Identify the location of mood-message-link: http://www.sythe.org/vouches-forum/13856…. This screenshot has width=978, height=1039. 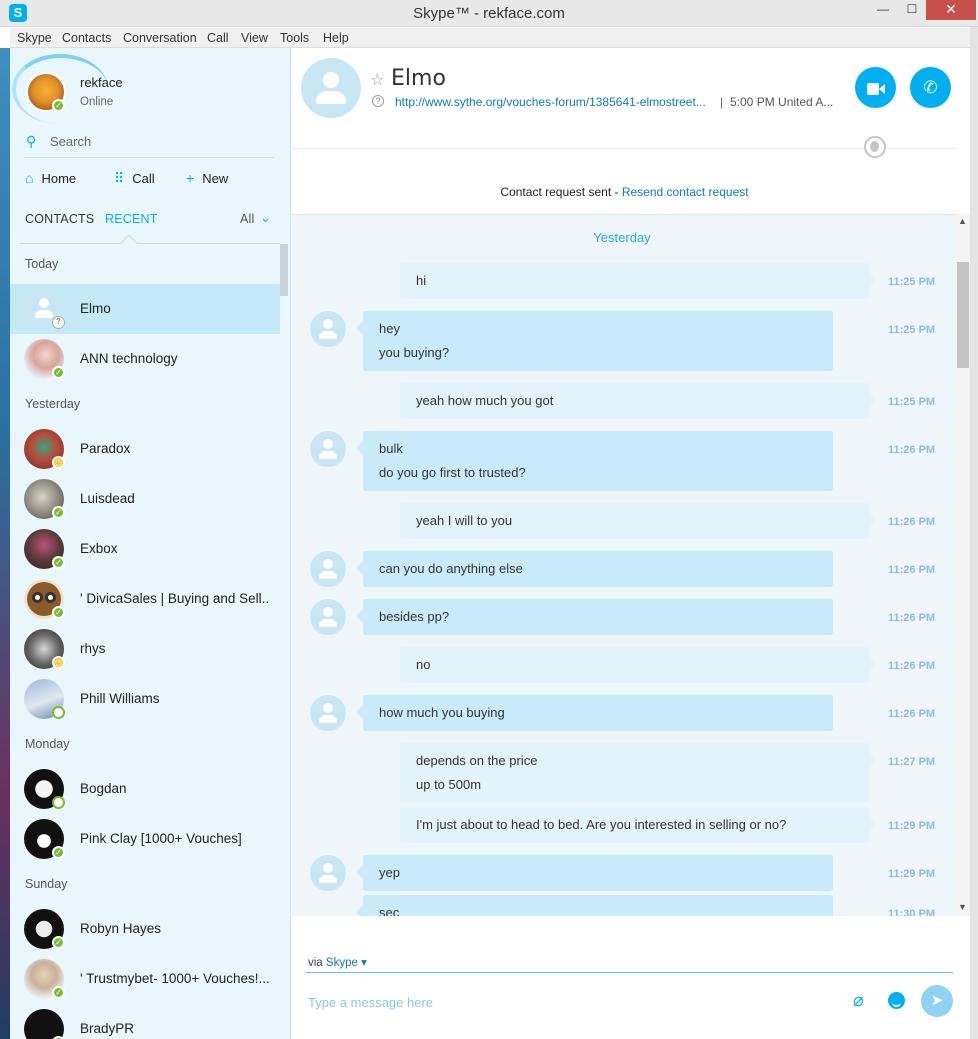
(550, 102).